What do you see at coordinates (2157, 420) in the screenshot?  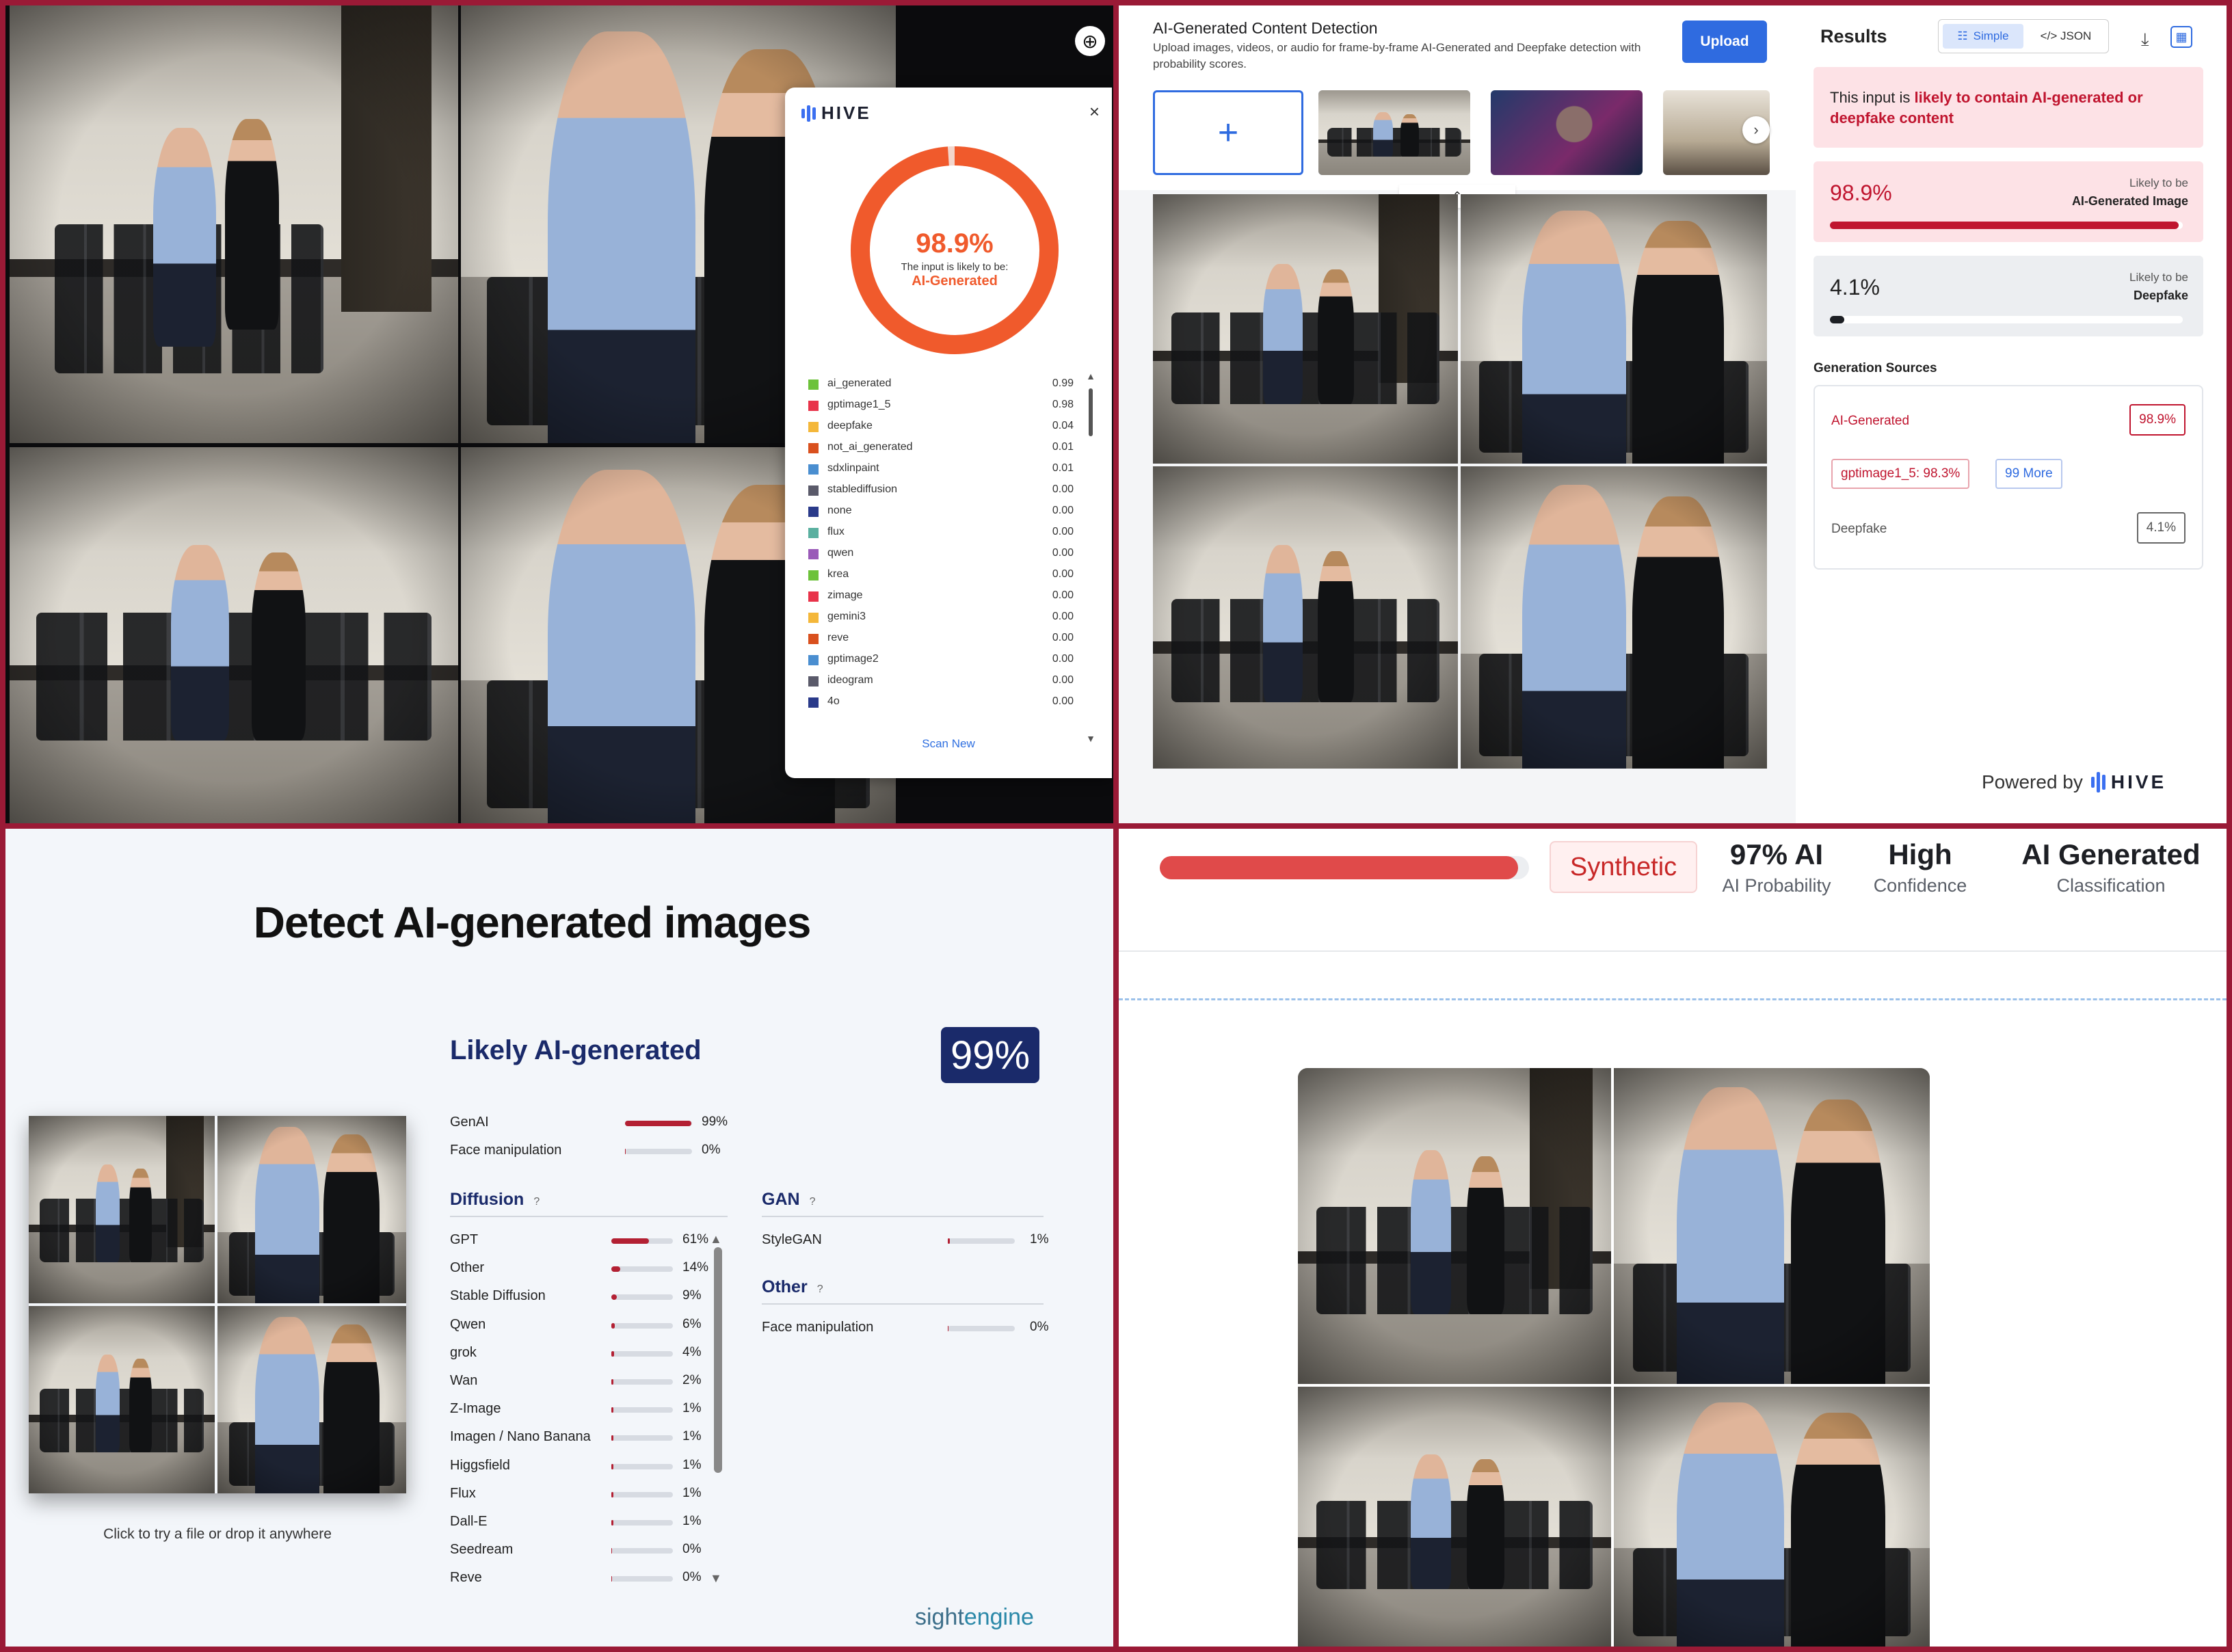 I see `source-ai-value: 98.9%` at bounding box center [2157, 420].